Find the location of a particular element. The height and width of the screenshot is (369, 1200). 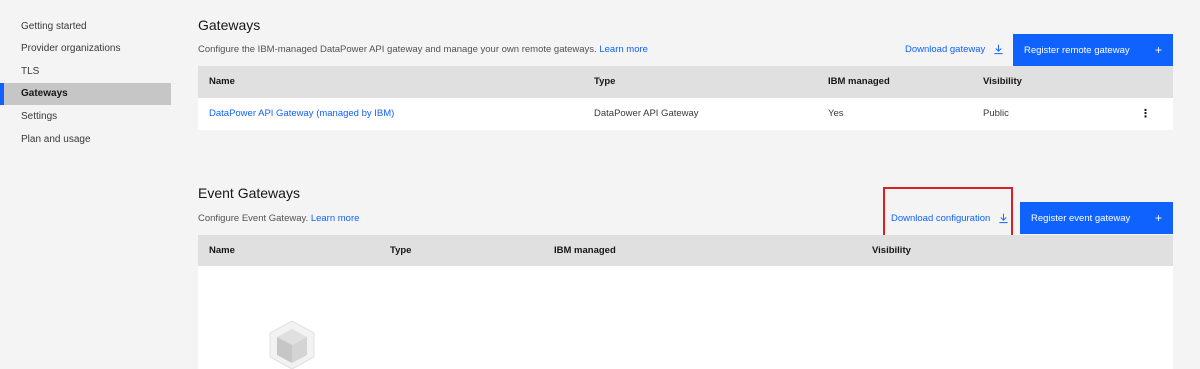

gateways-title: Gateways is located at coordinates (229, 25).